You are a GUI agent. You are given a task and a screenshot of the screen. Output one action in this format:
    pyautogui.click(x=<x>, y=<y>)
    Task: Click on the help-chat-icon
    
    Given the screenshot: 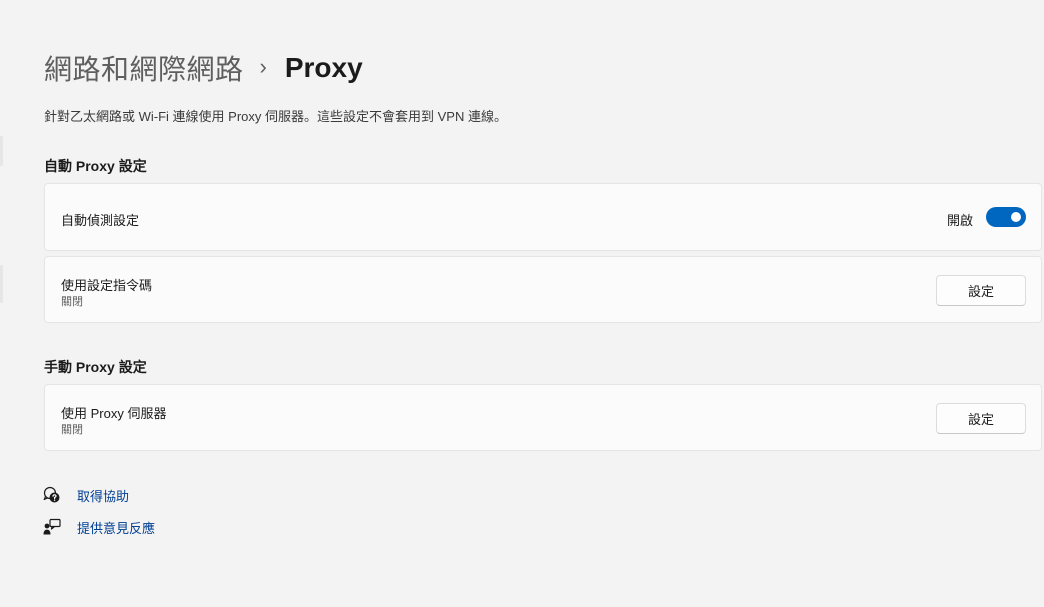 What is the action you would take?
    pyautogui.click(x=51, y=494)
    